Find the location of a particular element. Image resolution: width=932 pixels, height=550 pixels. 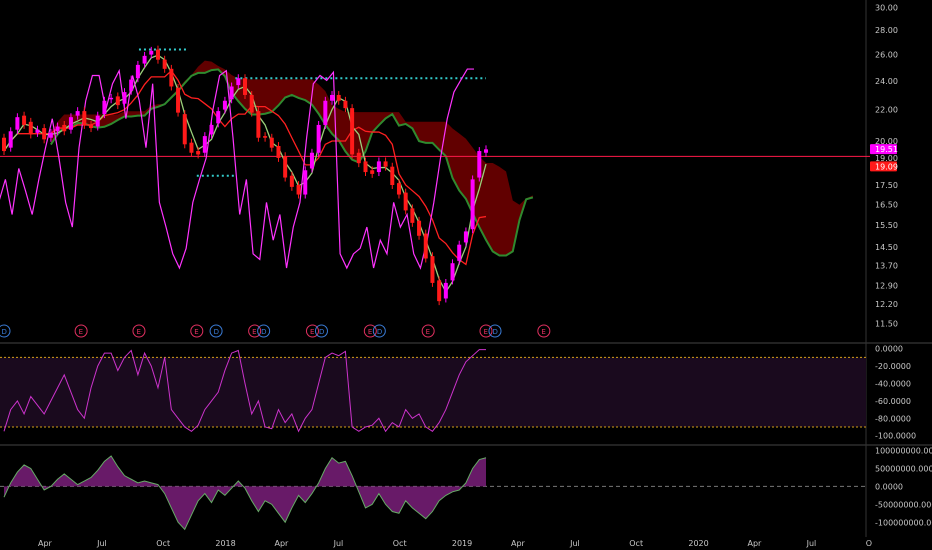

price-tick-label: 17.50 is located at coordinates (886, 185).